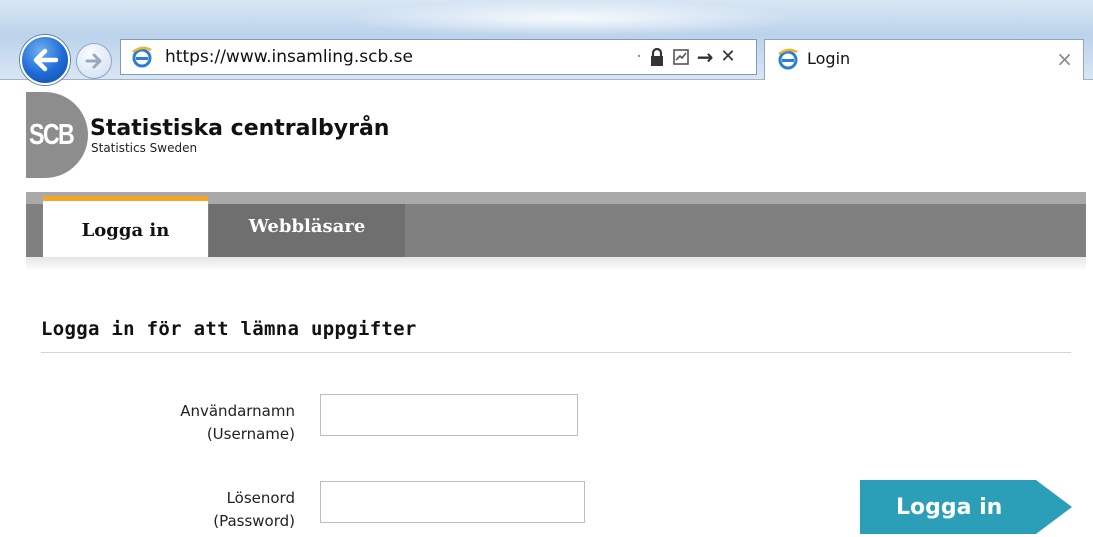 This screenshot has height=537, width=1093. I want to click on username-label: Användarnamn (Username), so click(210, 423).